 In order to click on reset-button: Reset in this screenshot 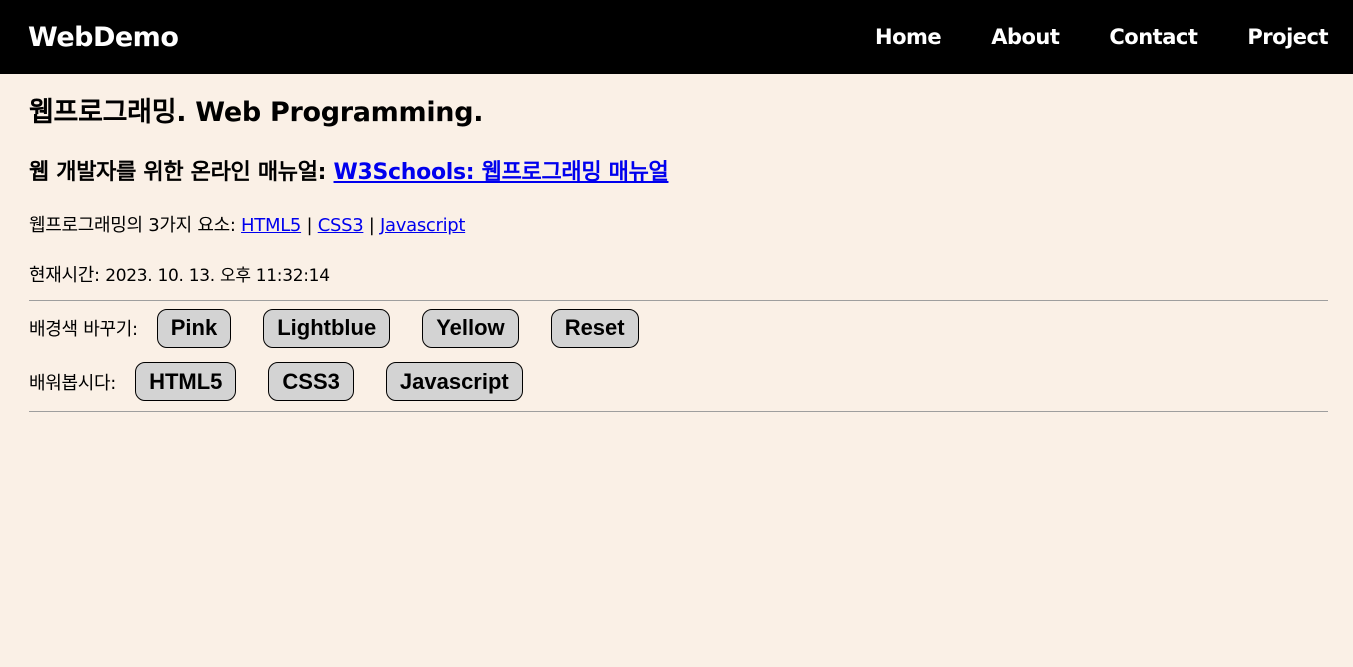, I will do `click(594, 328)`.